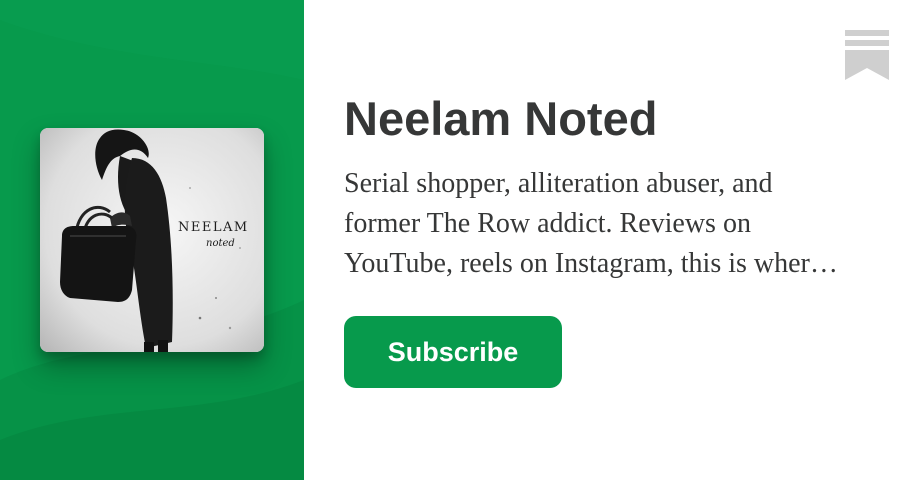 The image size is (920, 480). Describe the element at coordinates (547, 223) in the screenshot. I see `description-line: former The Row addict. Reviews on` at that location.